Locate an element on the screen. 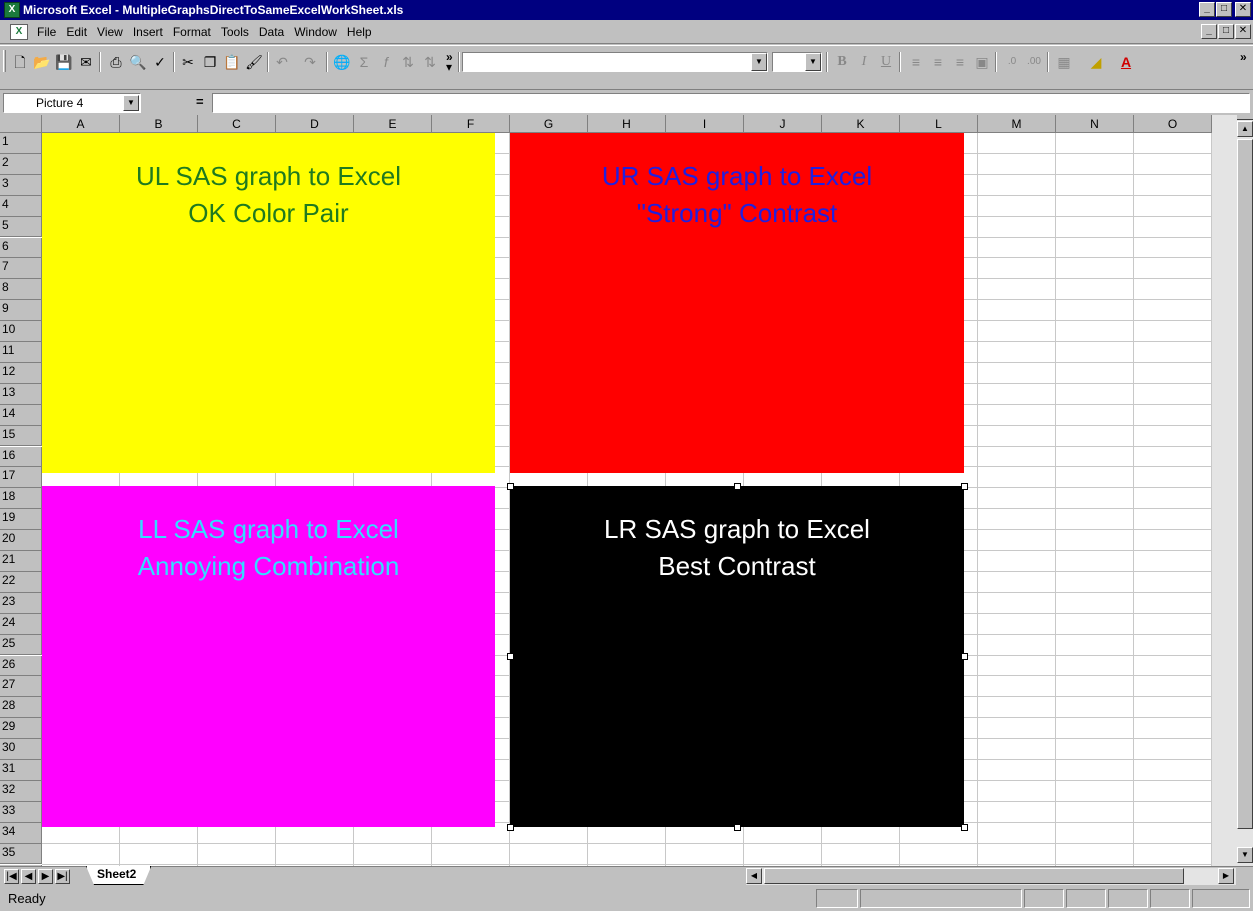  menu-data: Data is located at coordinates (271, 32).